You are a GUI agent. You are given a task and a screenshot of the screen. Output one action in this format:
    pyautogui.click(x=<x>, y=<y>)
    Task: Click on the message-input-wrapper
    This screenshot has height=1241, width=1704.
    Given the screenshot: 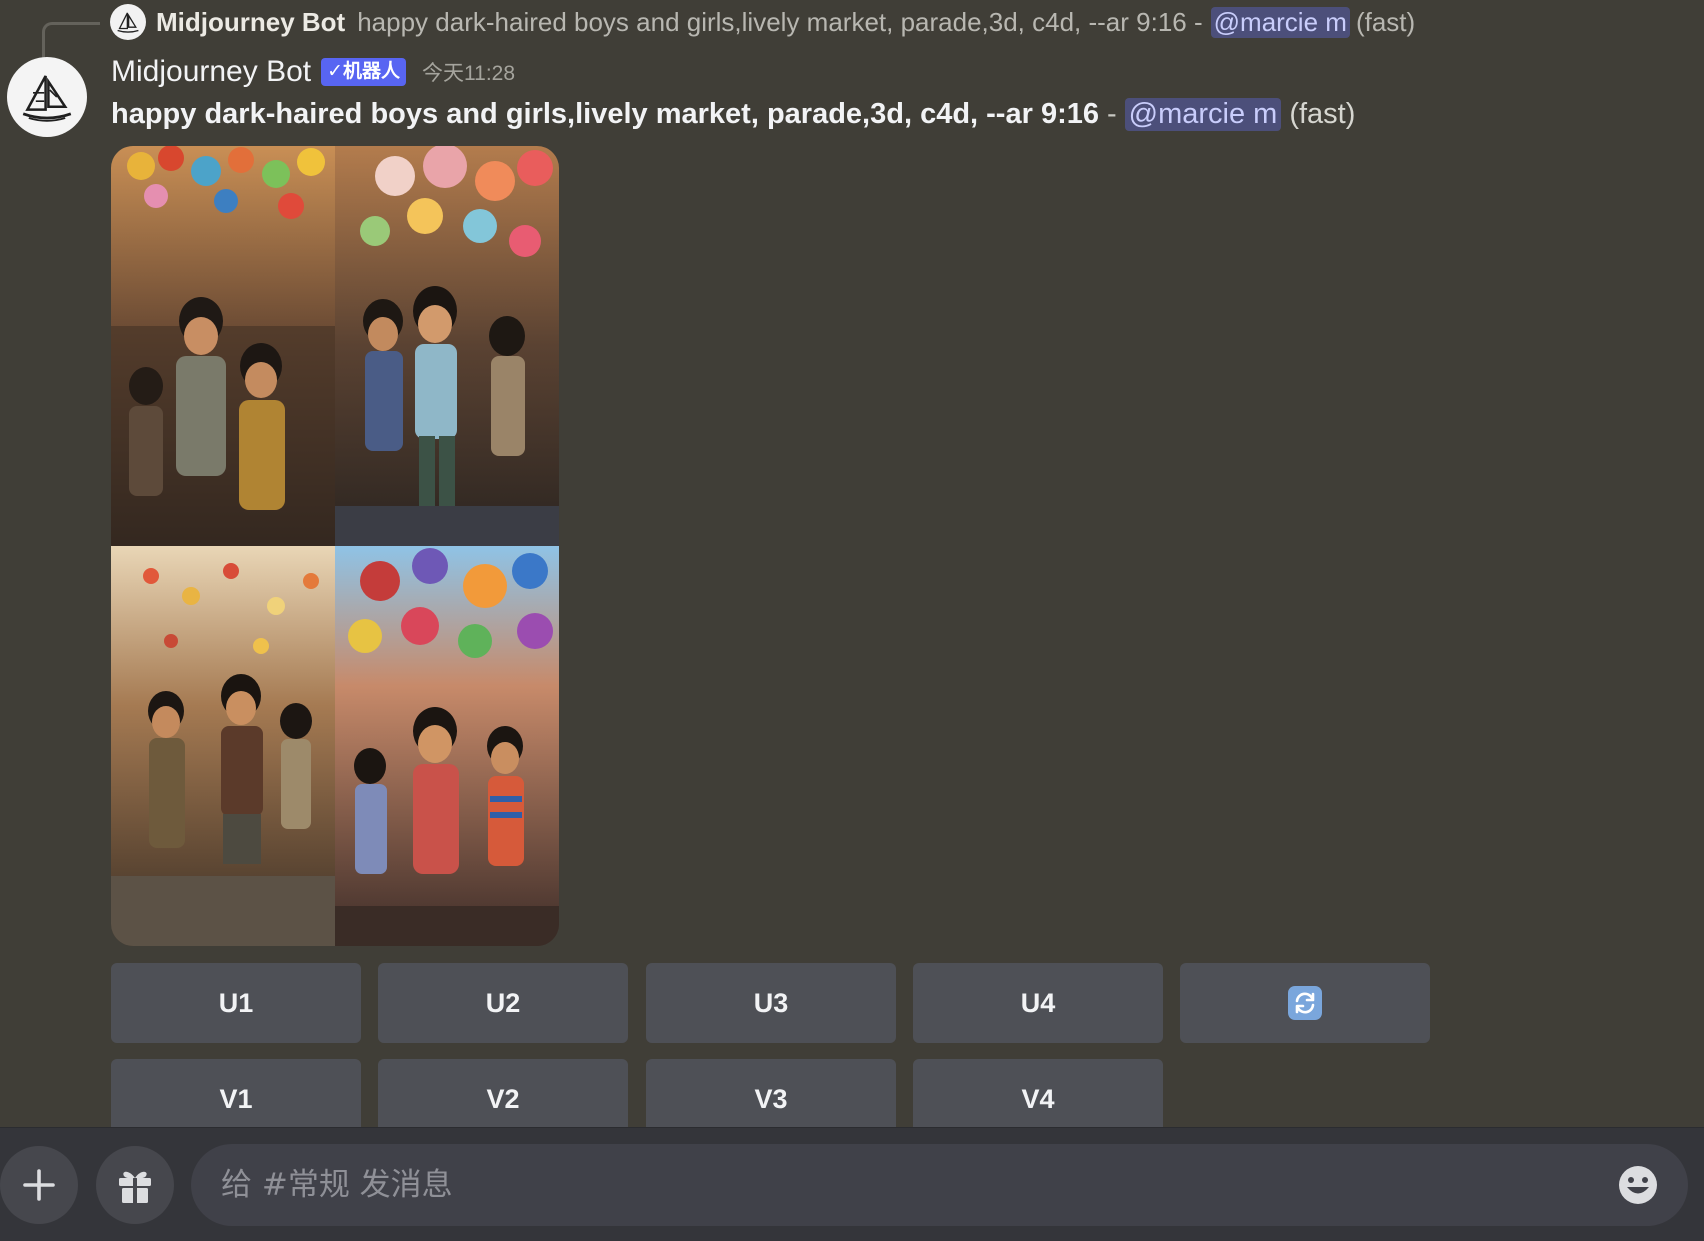 What is the action you would take?
    pyautogui.click(x=939, y=1185)
    